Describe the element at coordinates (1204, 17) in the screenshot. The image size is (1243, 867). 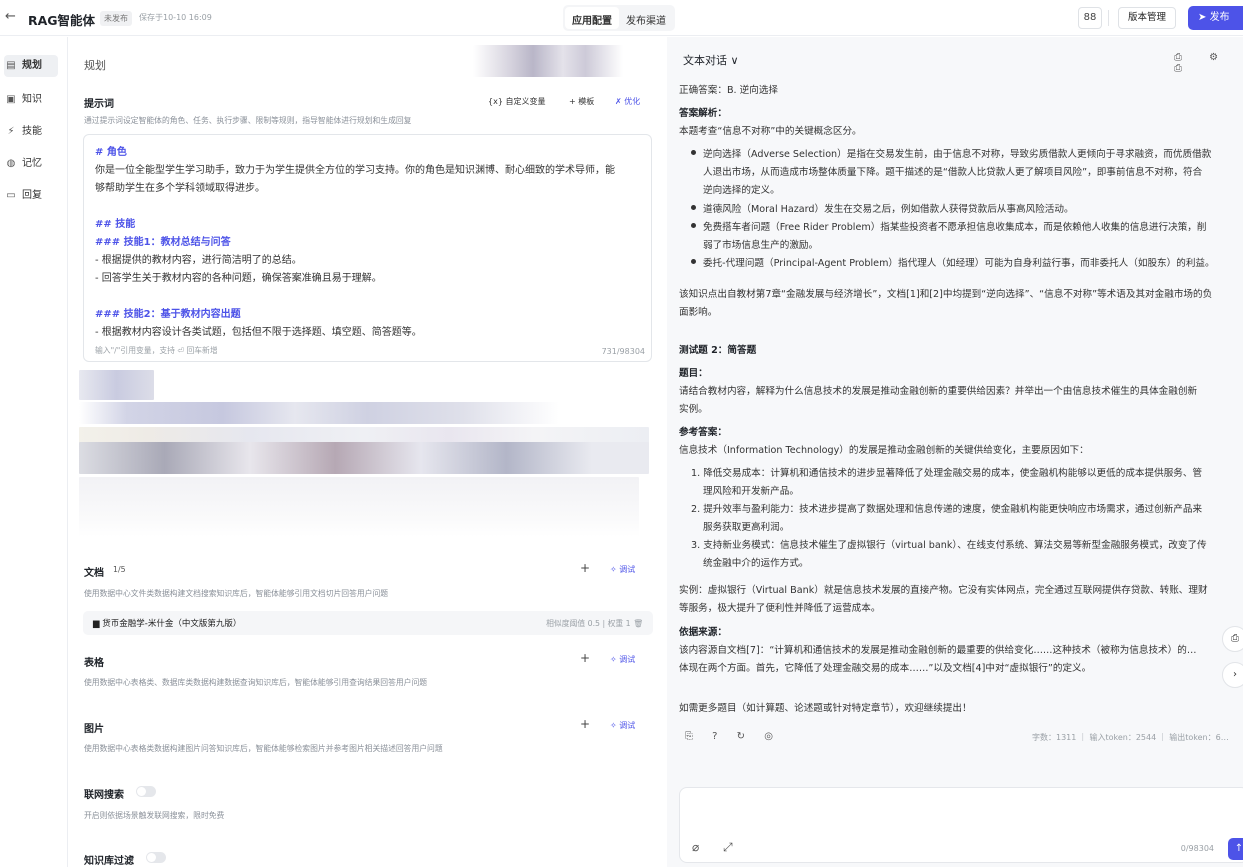
I see `send-icon: ➤` at that location.